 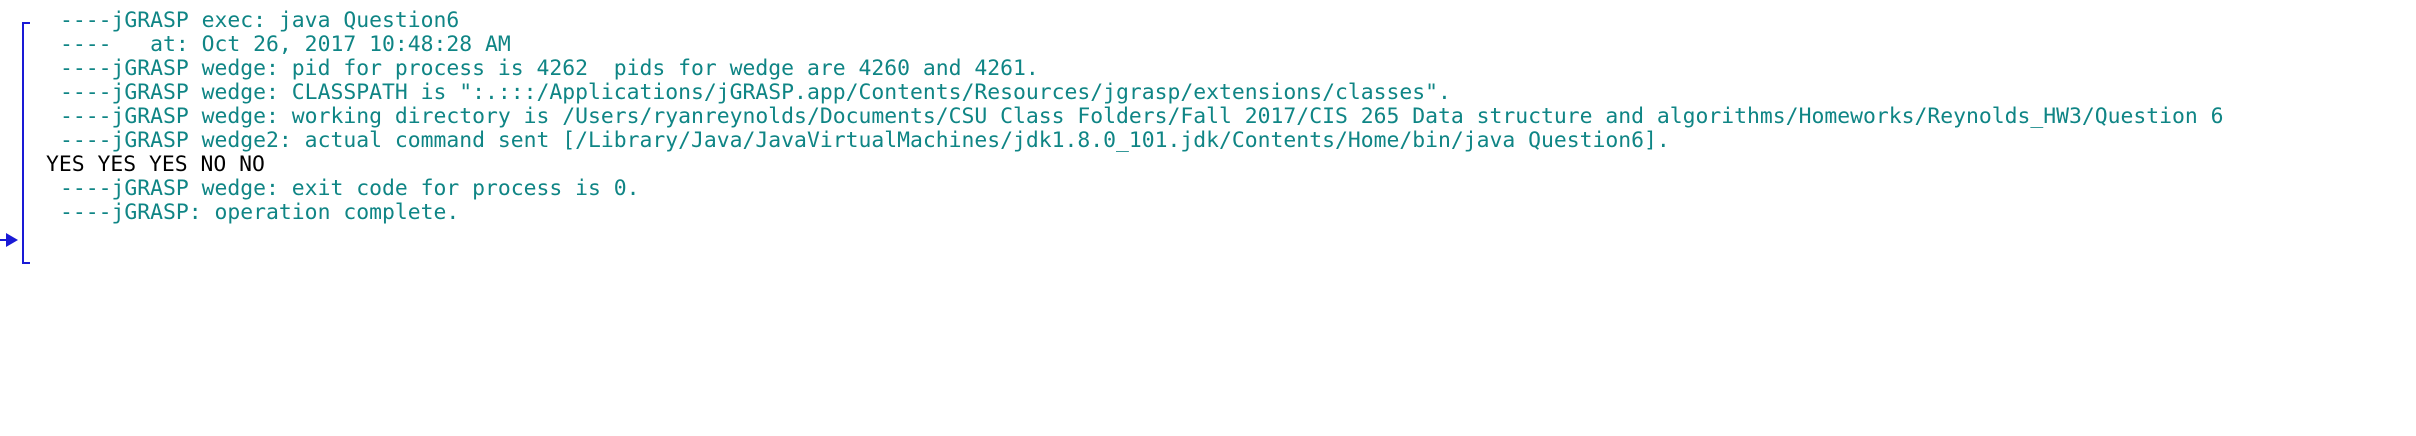 I want to click on console-line-complete: ----jGRASP: operation complete., so click(x=260, y=212).